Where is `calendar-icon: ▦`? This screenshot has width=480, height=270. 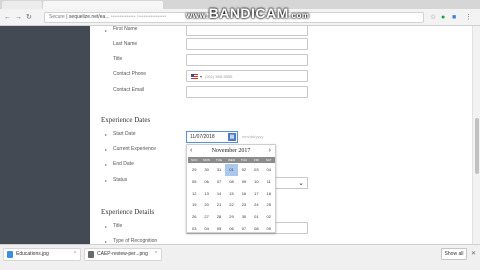 calendar-icon: ▦ is located at coordinates (232, 137).